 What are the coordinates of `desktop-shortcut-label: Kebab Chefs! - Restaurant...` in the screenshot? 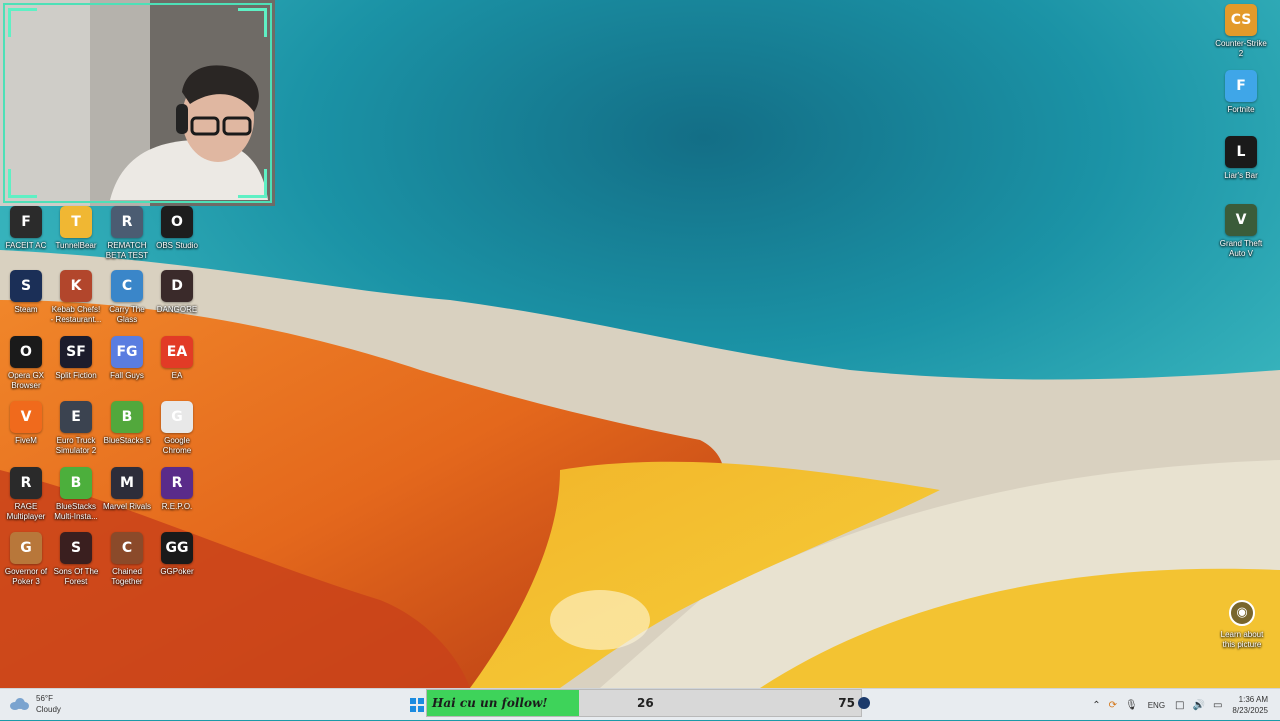 It's located at (76, 314).